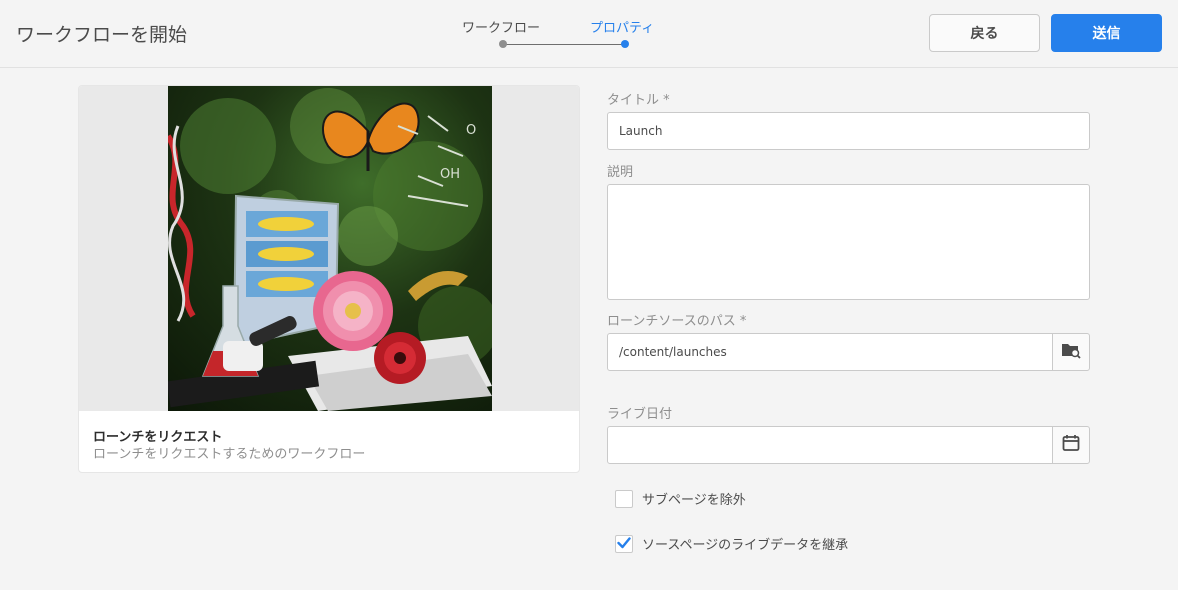 This screenshot has width=1178, height=590. What do you see at coordinates (564, 44) in the screenshot?
I see `step-connector-line` at bounding box center [564, 44].